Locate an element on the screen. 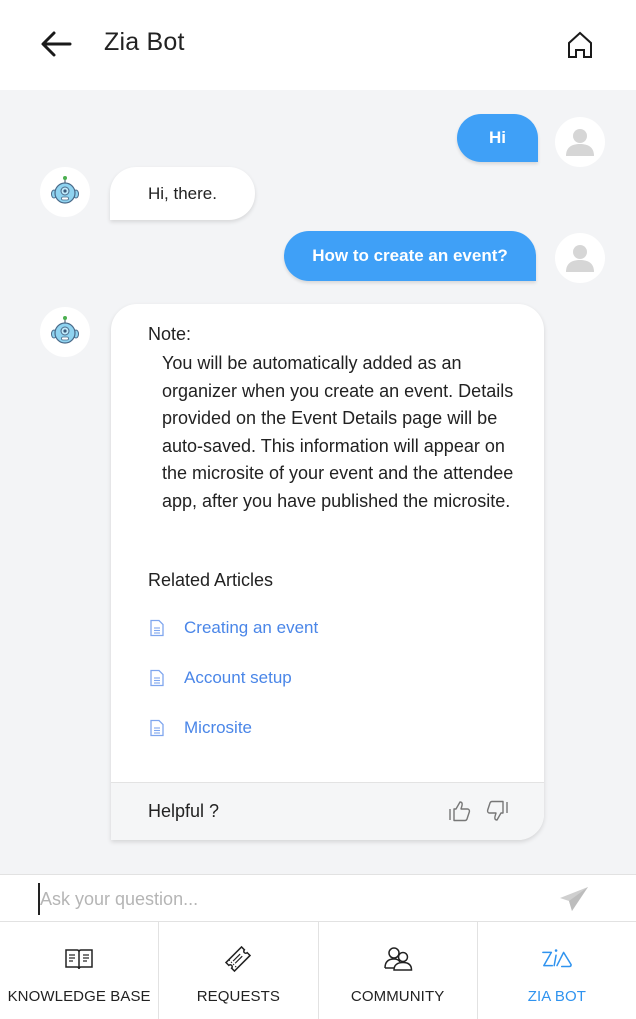  nav-knowledge-base: KNOWLEDGE BASE is located at coordinates (80, 970).